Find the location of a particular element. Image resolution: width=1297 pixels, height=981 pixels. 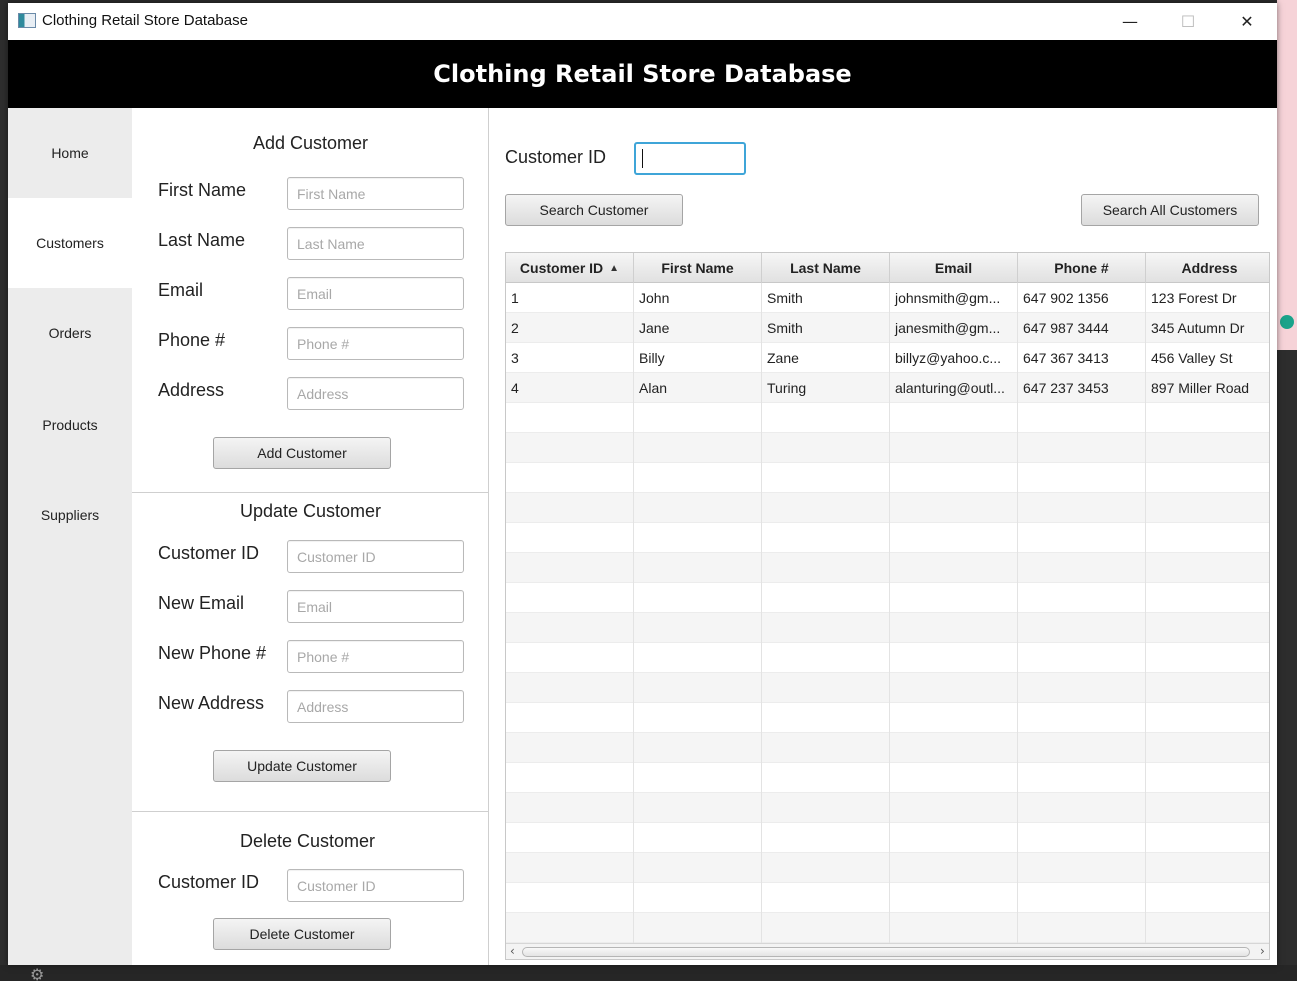

column-header-email: Email is located at coordinates (954, 268).